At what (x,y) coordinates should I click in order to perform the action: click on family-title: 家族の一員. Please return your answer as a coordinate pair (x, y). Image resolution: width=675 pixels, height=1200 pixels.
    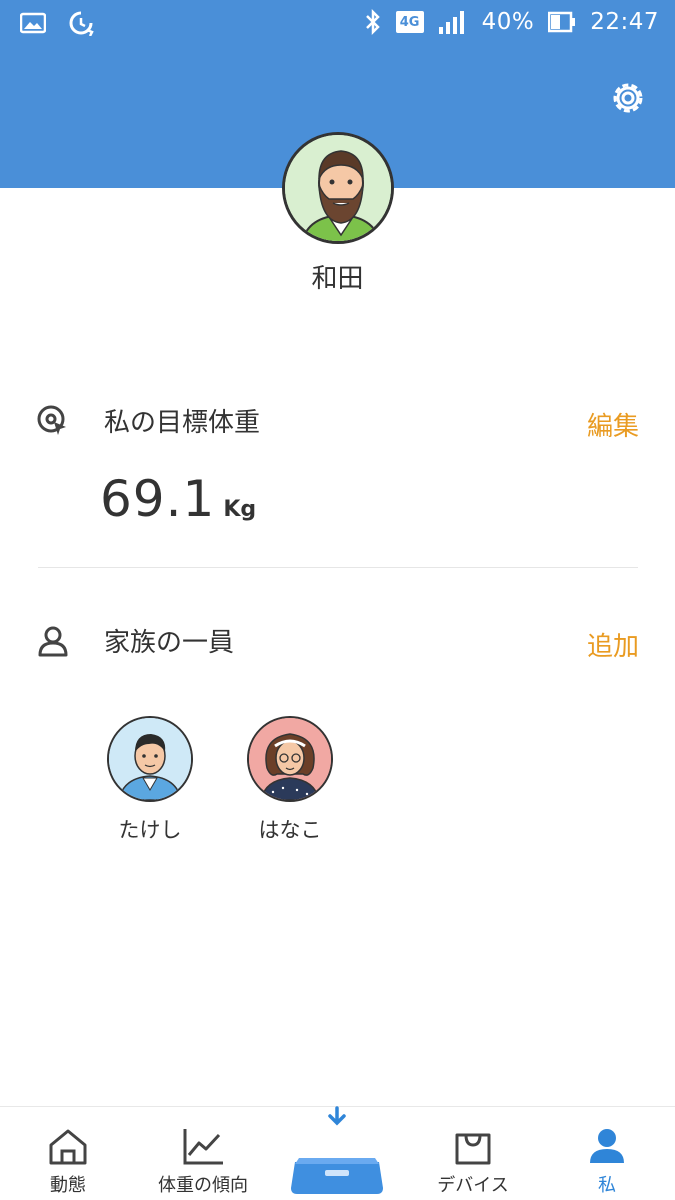
    Looking at the image, I should click on (169, 643).